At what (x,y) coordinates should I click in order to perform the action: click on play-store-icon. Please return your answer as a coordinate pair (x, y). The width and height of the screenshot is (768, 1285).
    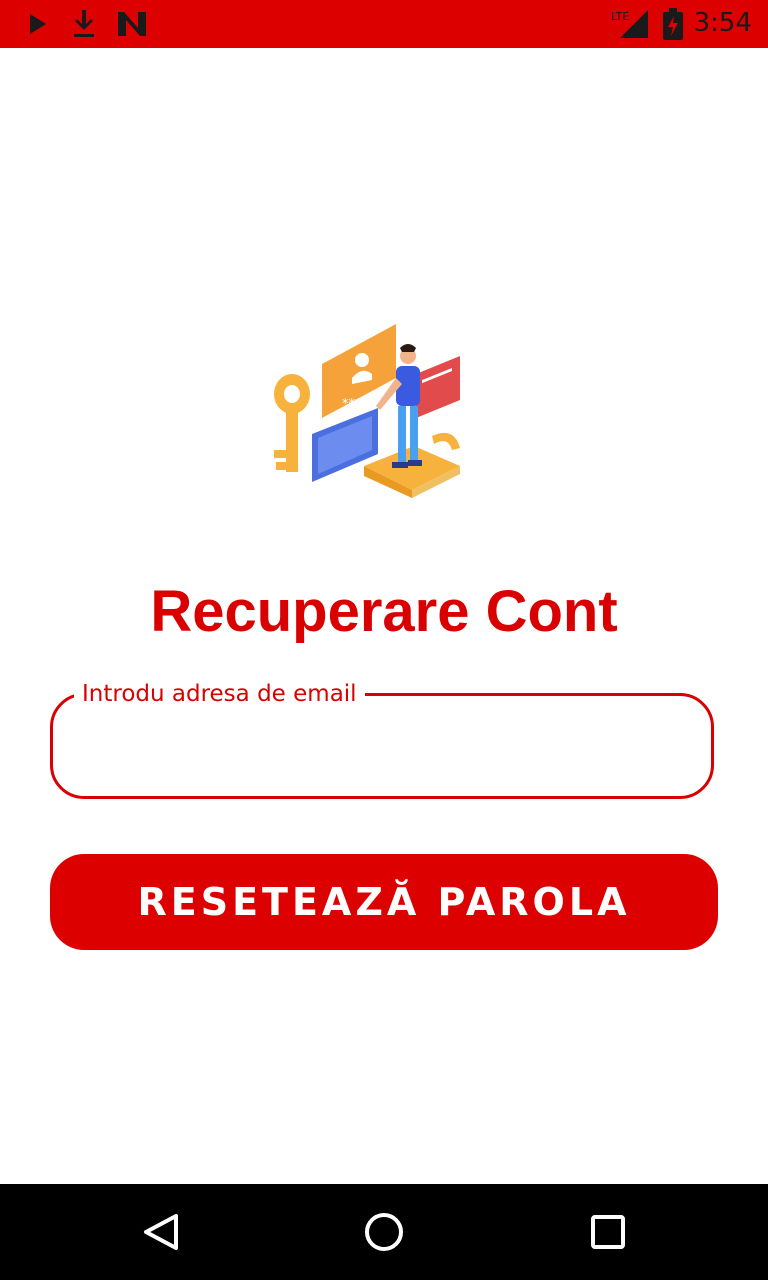
    Looking at the image, I should click on (38, 26).